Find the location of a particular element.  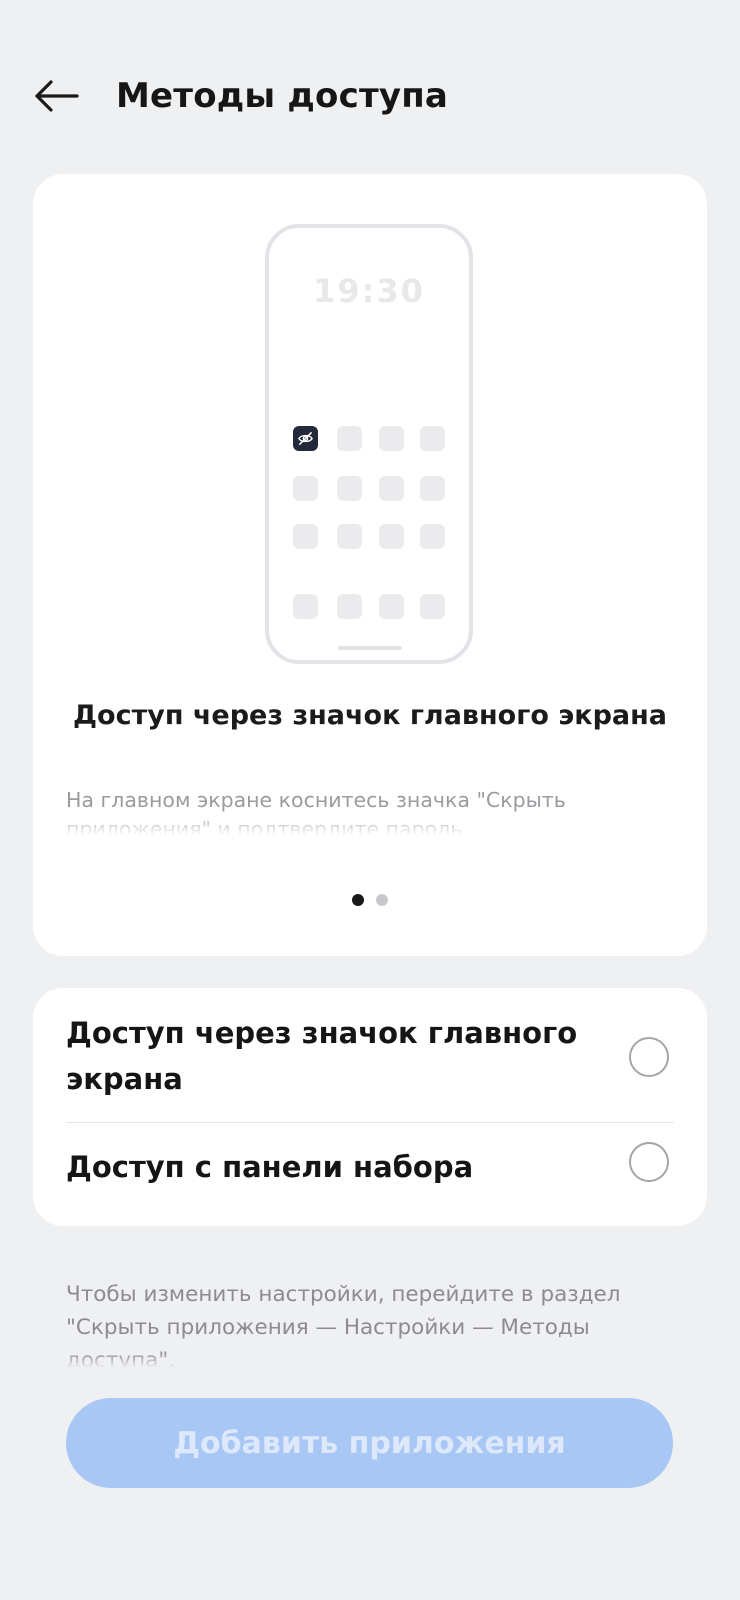

option-home-icon-access: Доступ через значок главного экрана is located at coordinates (370, 1055).